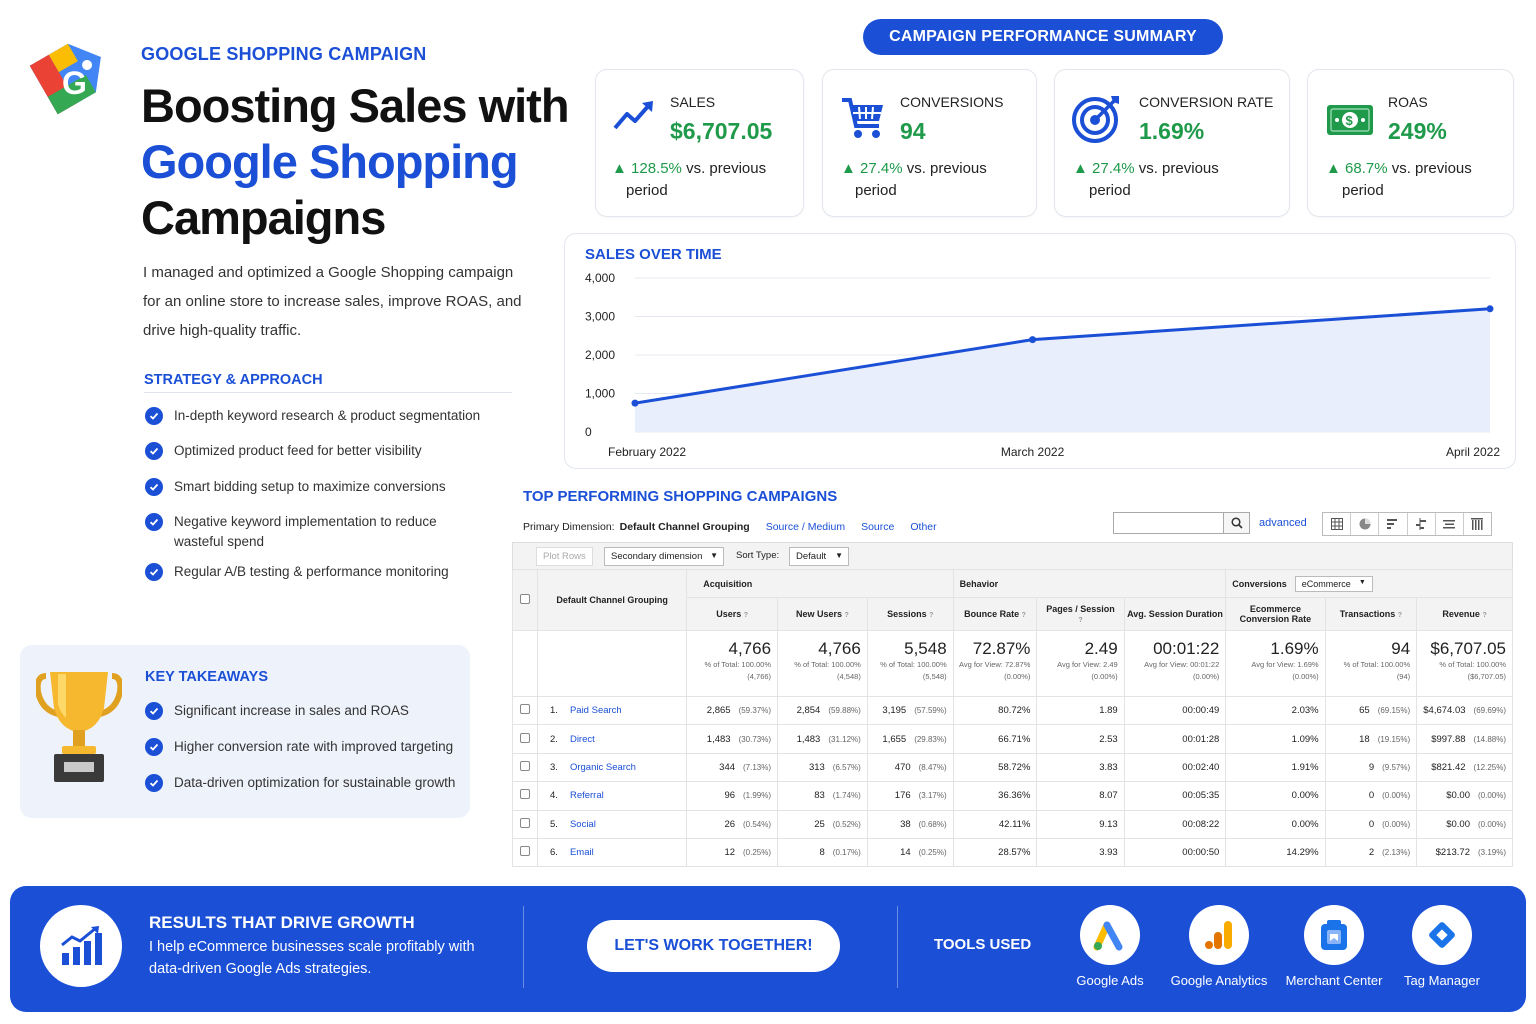 The image size is (1536, 1024). I want to click on pie-view-icon, so click(1365, 524).